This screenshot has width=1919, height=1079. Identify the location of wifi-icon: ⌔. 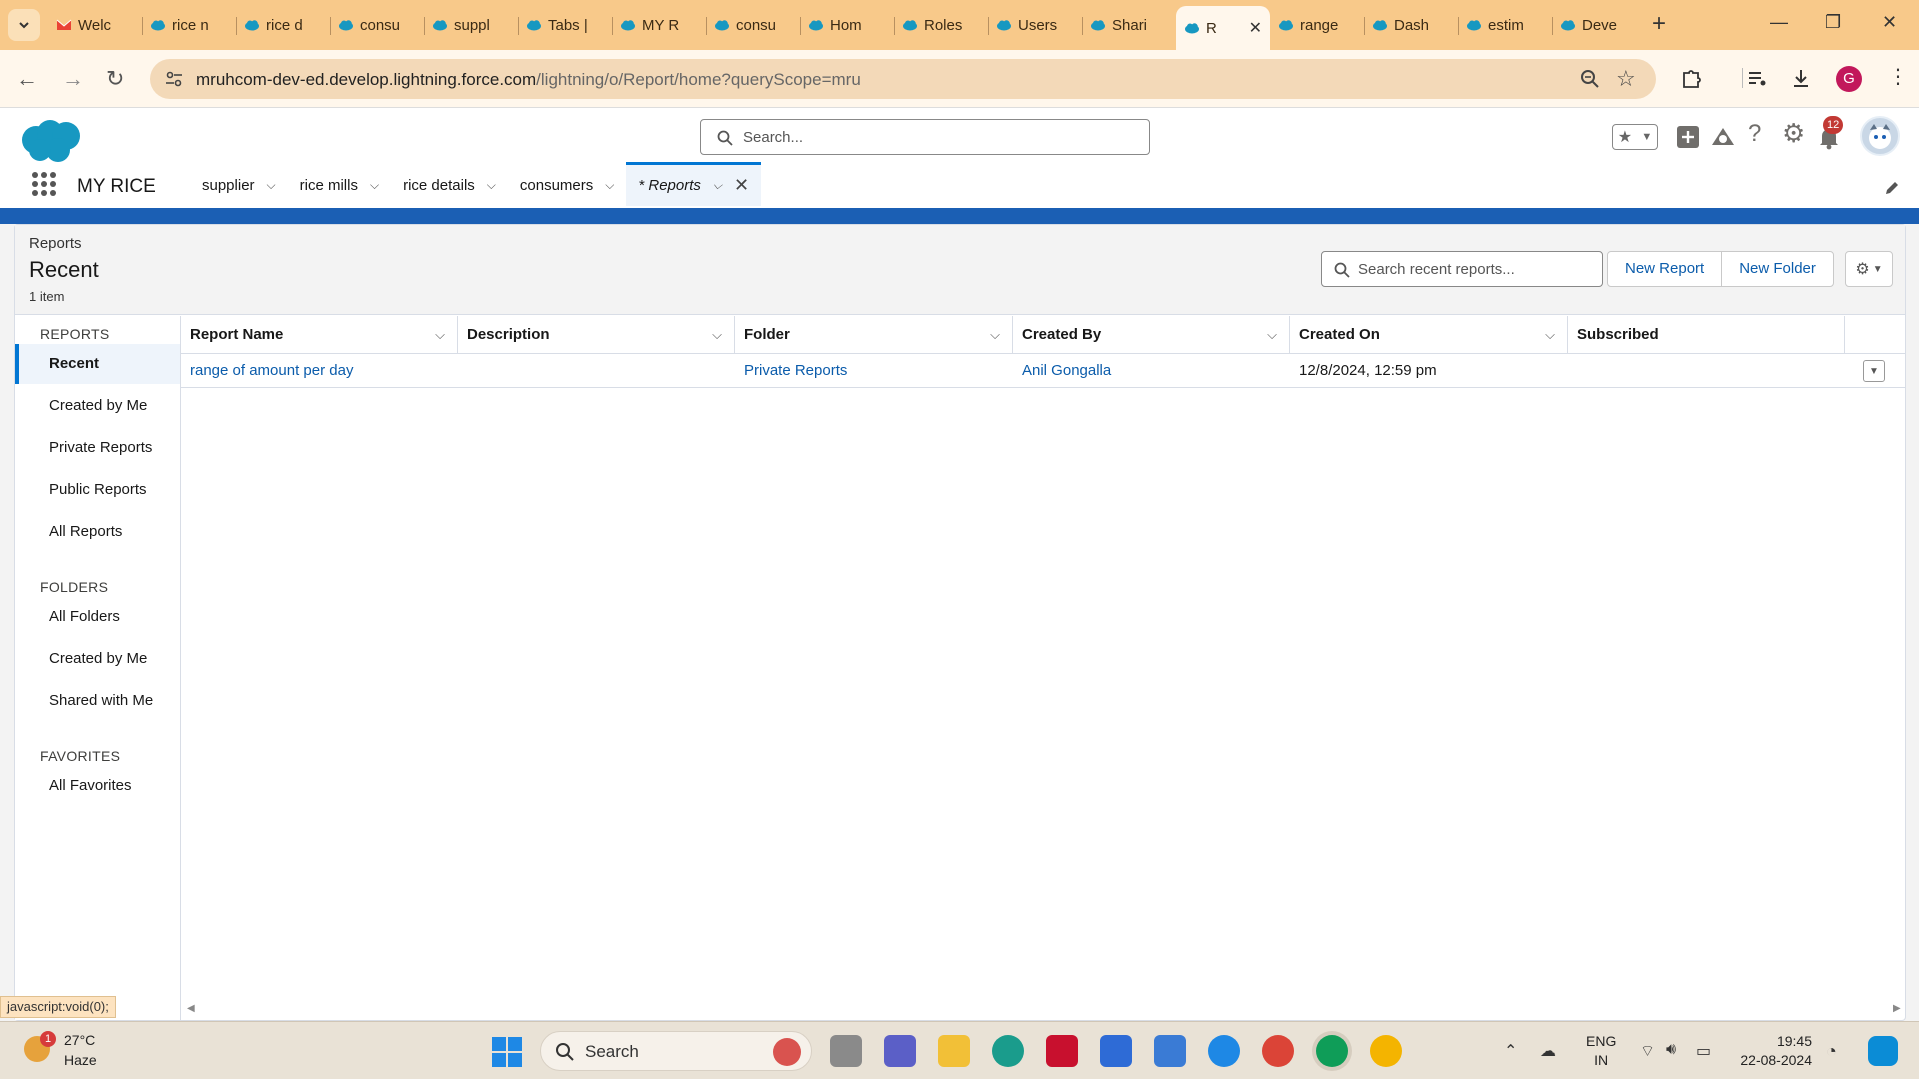
(1647, 1051).